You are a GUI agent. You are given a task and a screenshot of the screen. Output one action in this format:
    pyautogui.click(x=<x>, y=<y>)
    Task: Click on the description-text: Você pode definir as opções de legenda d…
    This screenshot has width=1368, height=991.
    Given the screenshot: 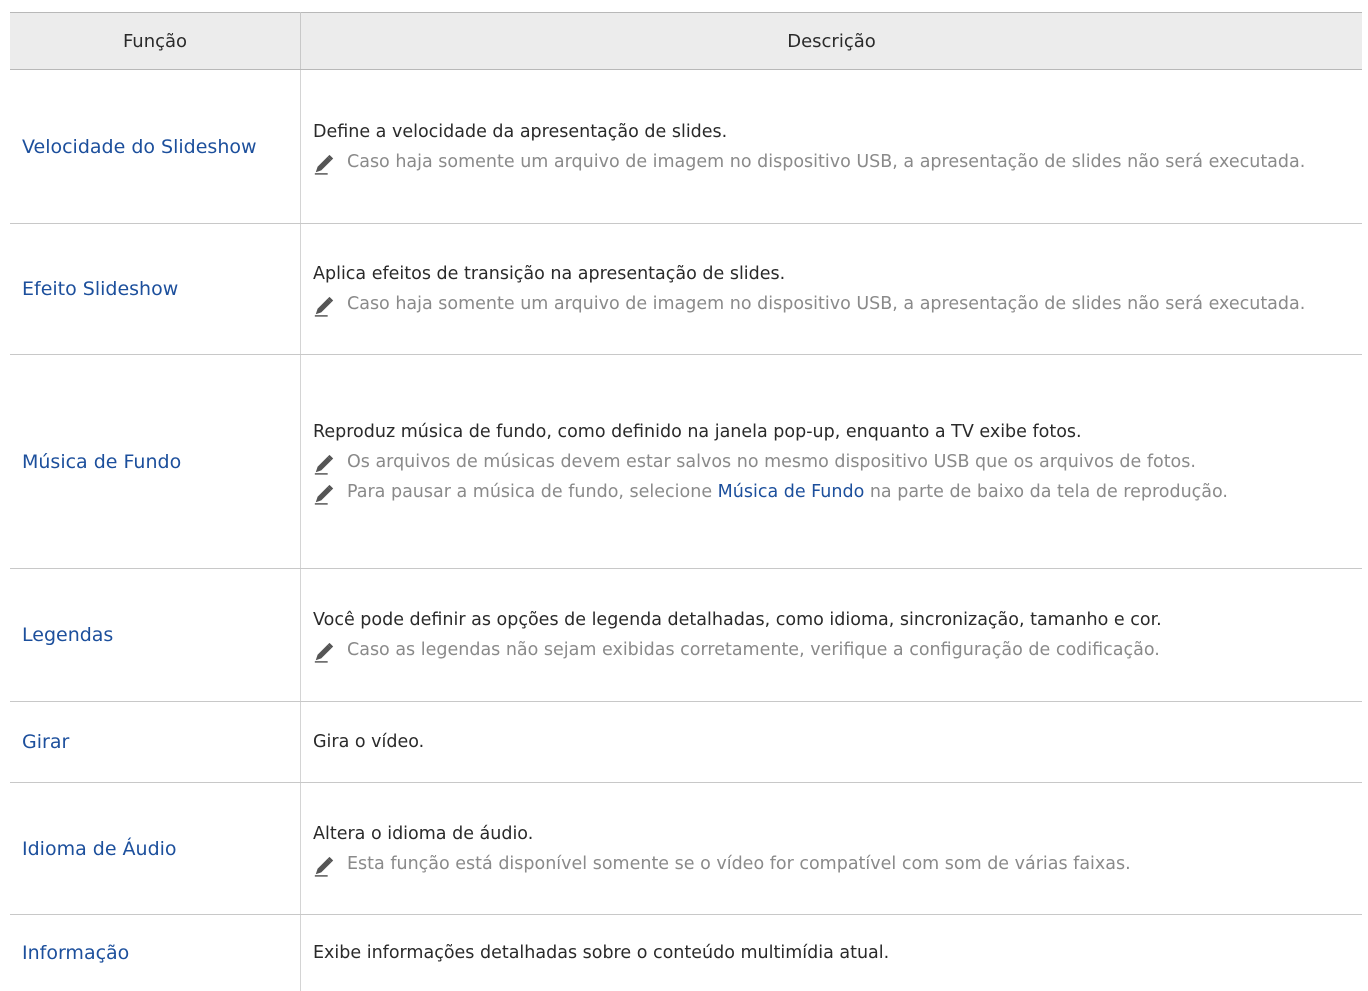 What is the action you would take?
    pyautogui.click(x=830, y=620)
    